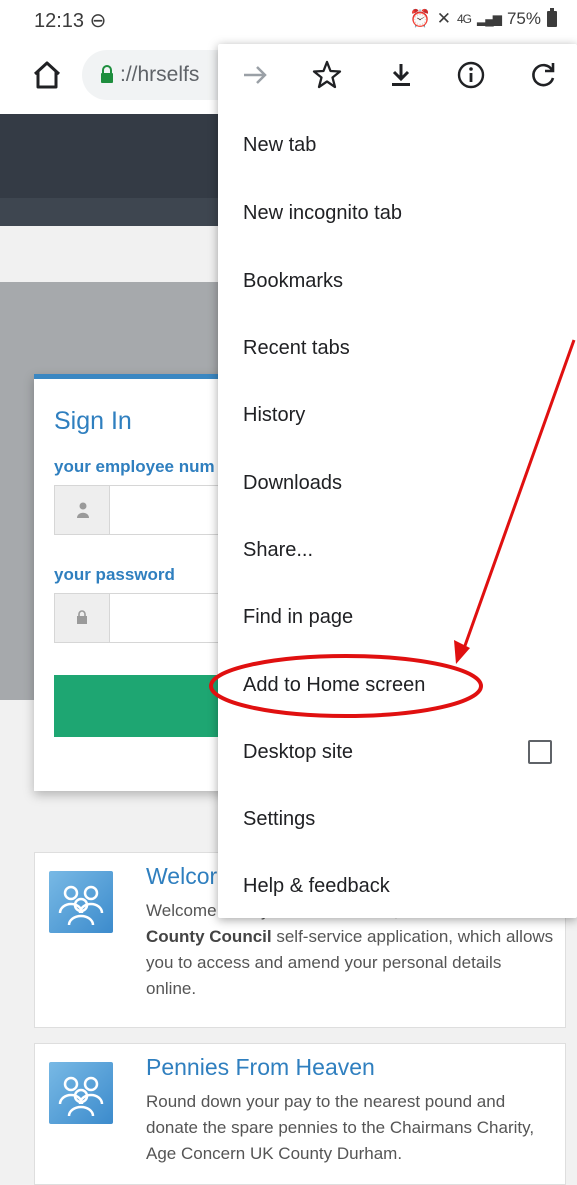  I want to click on menu-icon-row, so click(397, 77).